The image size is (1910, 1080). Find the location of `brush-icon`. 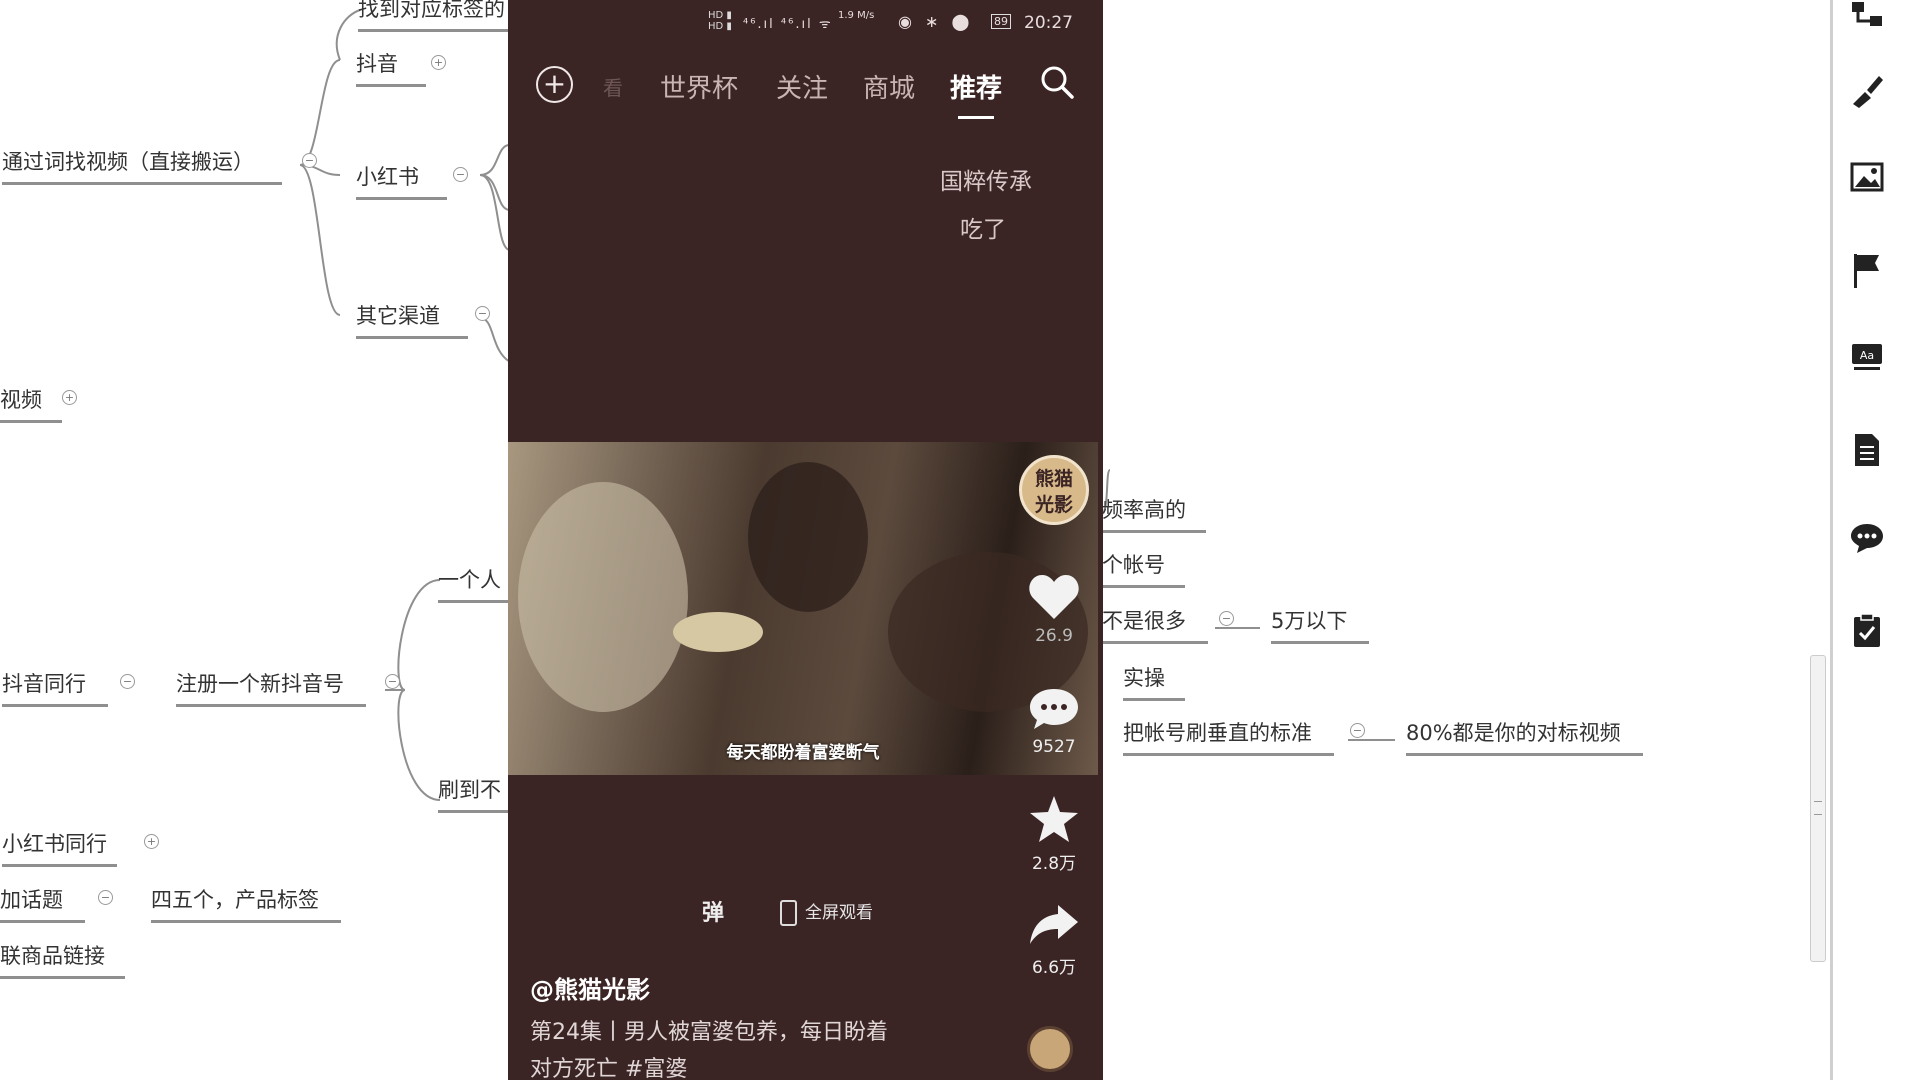

brush-icon is located at coordinates (1867, 92).